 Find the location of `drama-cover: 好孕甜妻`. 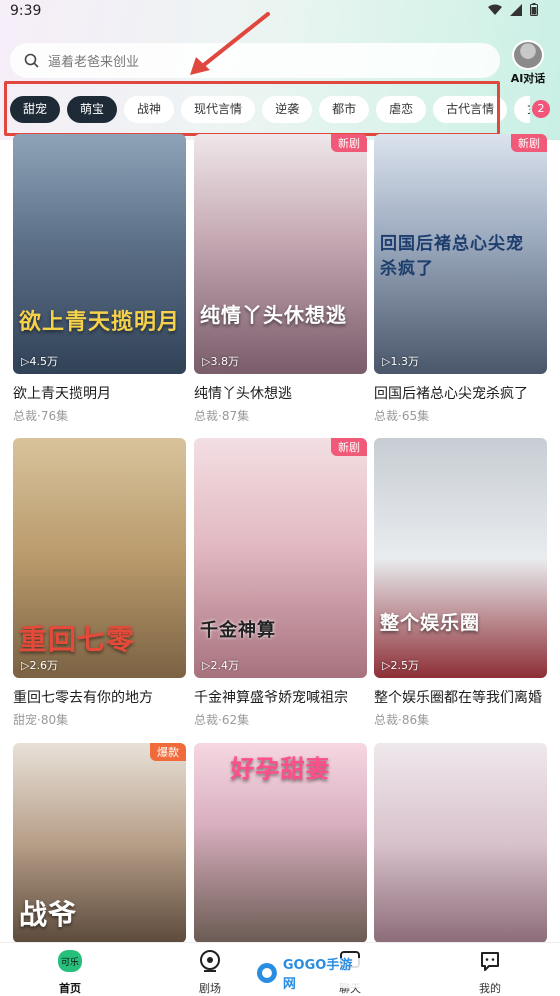

drama-cover: 好孕甜妻 is located at coordinates (280, 843).